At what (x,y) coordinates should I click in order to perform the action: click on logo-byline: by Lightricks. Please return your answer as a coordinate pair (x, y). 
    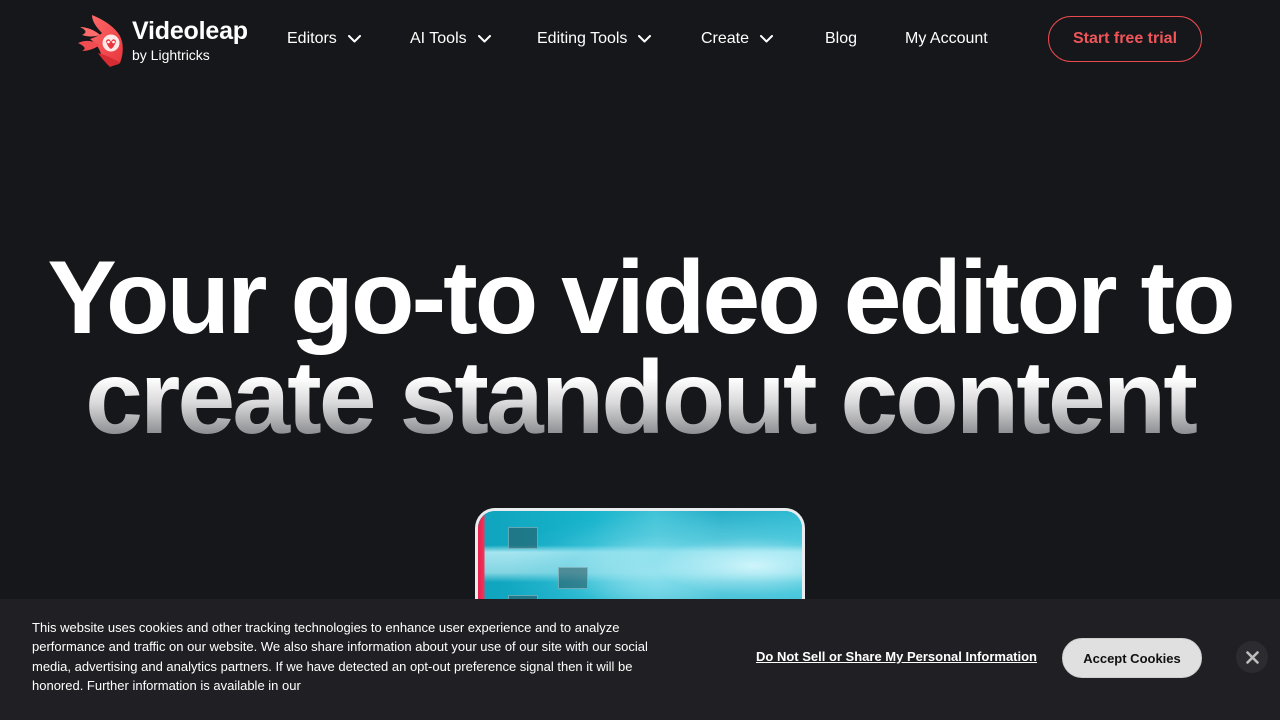
    Looking at the image, I should click on (171, 54).